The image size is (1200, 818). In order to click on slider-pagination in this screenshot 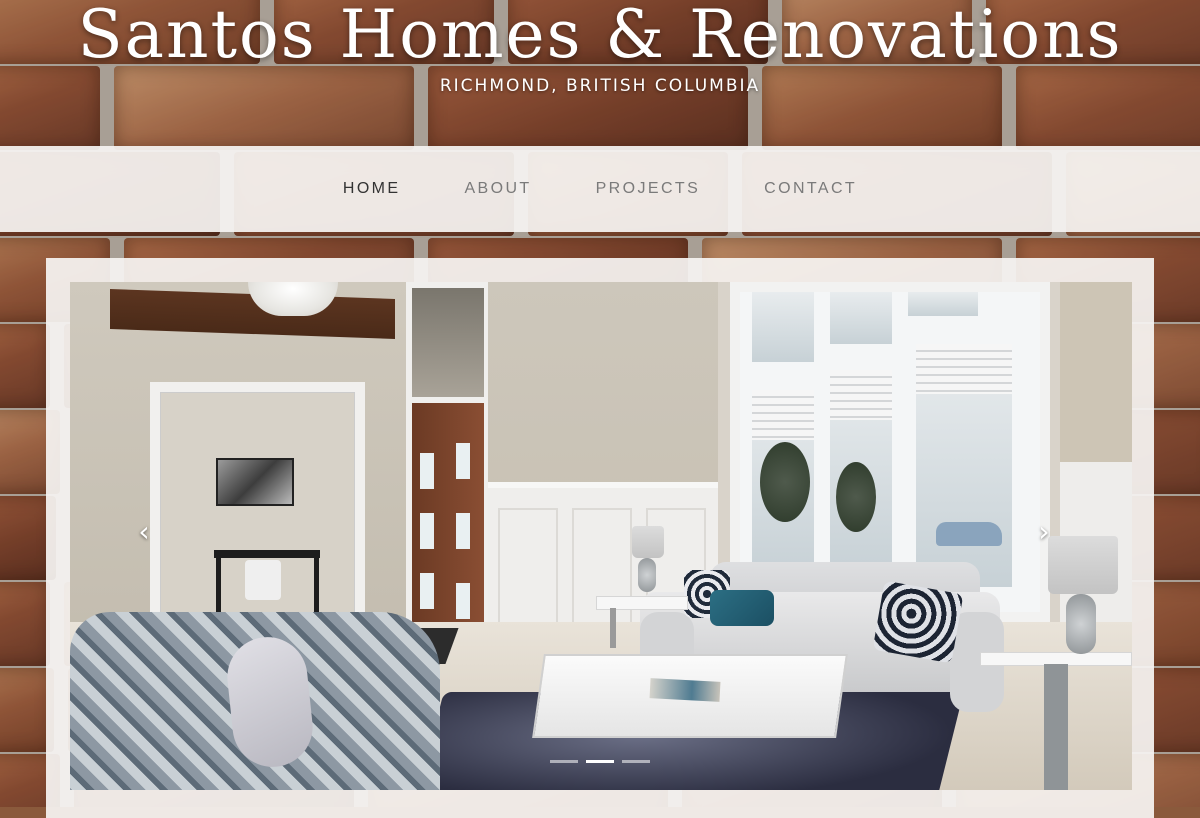, I will do `click(600, 761)`.